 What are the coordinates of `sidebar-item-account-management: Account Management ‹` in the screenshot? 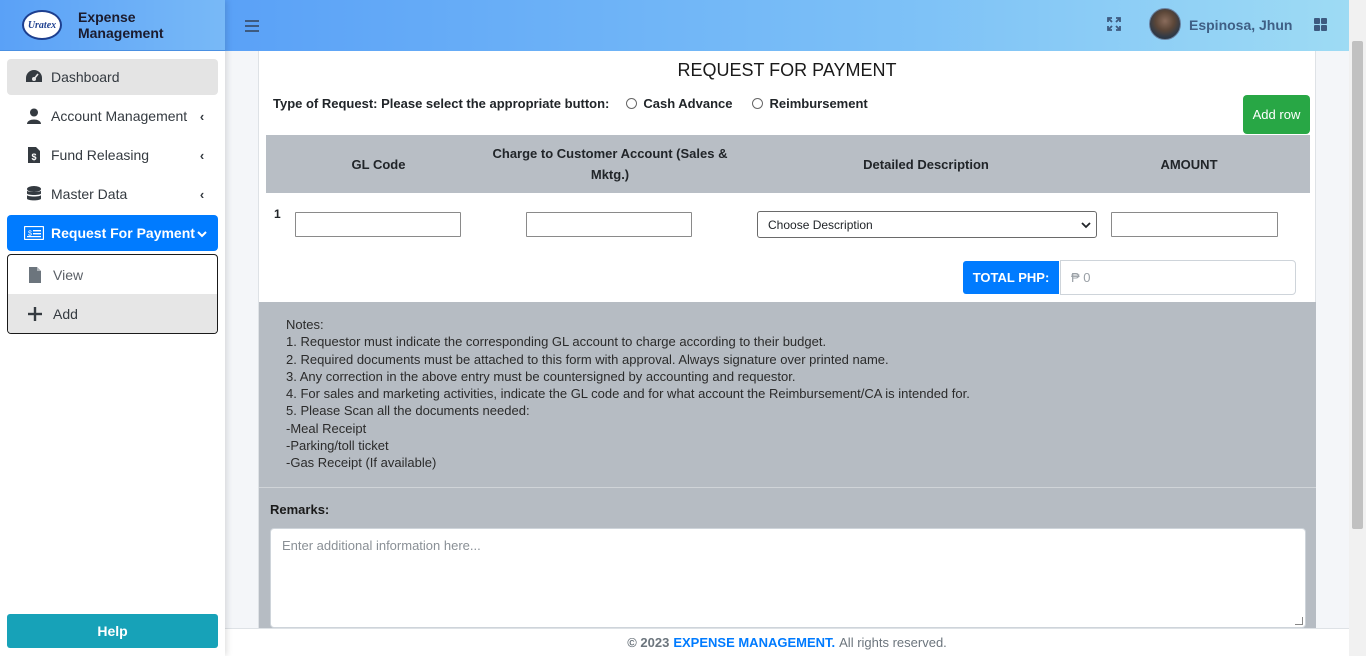 It's located at (112, 116).